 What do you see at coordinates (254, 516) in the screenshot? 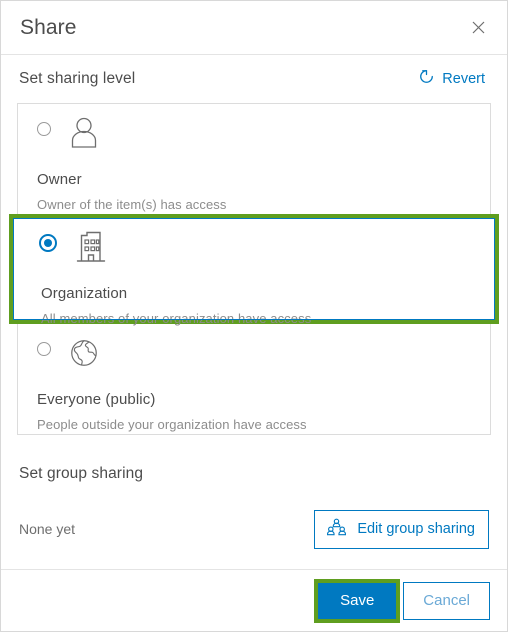
I see `group-sharing-row: None yet Edit group sharing` at bounding box center [254, 516].